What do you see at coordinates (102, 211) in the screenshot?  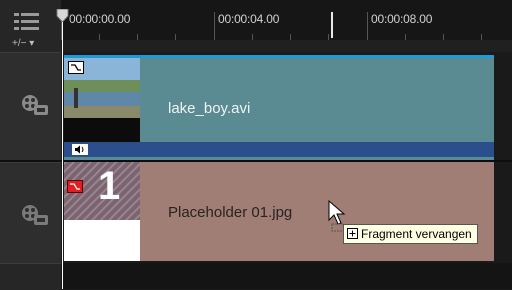 I see `image-clip-thumbnail: 1` at bounding box center [102, 211].